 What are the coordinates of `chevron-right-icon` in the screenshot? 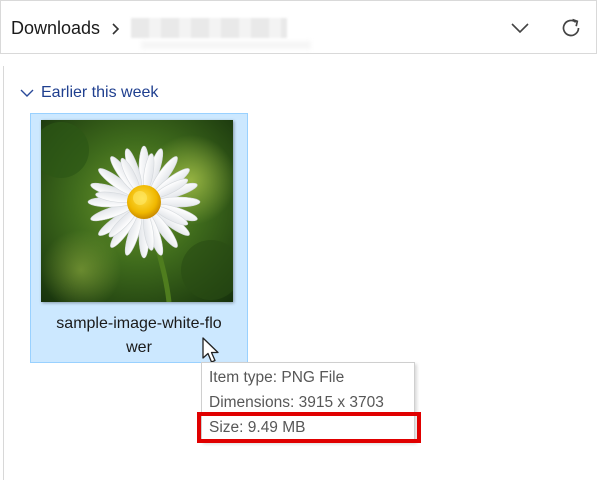 It's located at (116, 29).